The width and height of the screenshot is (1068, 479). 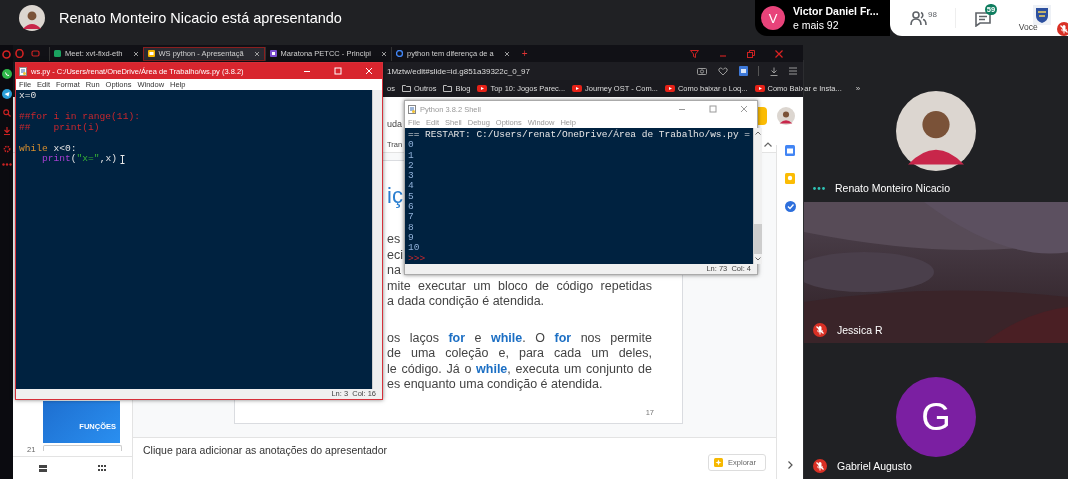 I want to click on restore-icon, so click(x=751, y=53).